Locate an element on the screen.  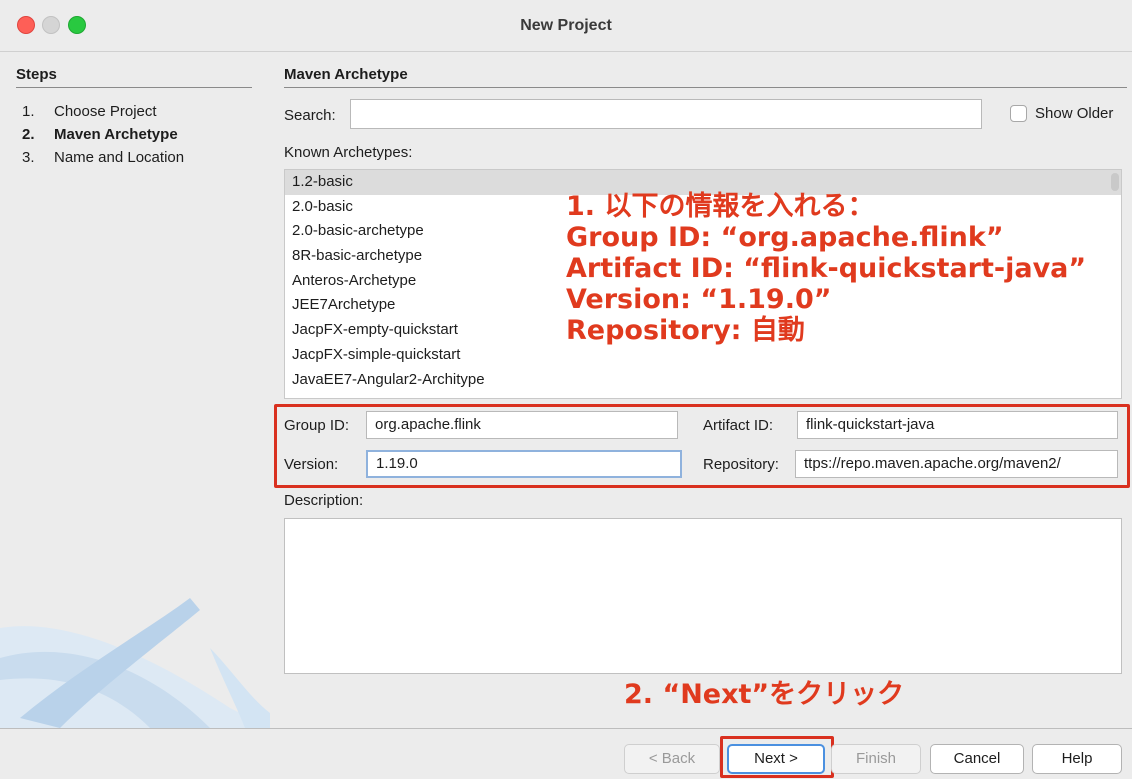
search-label: Search: is located at coordinates (310, 115).